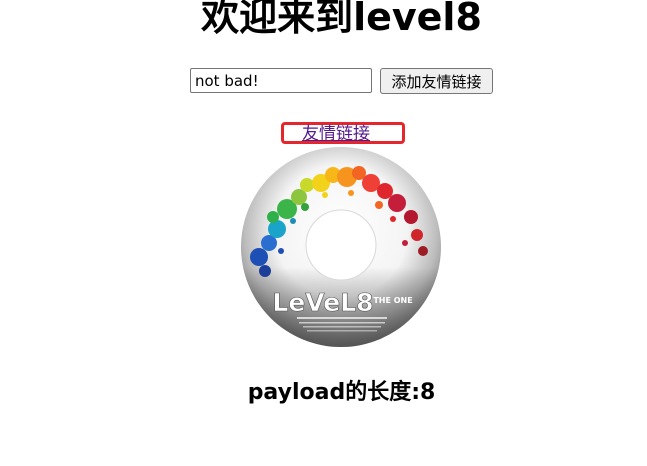 The width and height of the screenshot is (647, 466). Describe the element at coordinates (341, 392) in the screenshot. I see `payload-length: payload的长度:8` at that location.